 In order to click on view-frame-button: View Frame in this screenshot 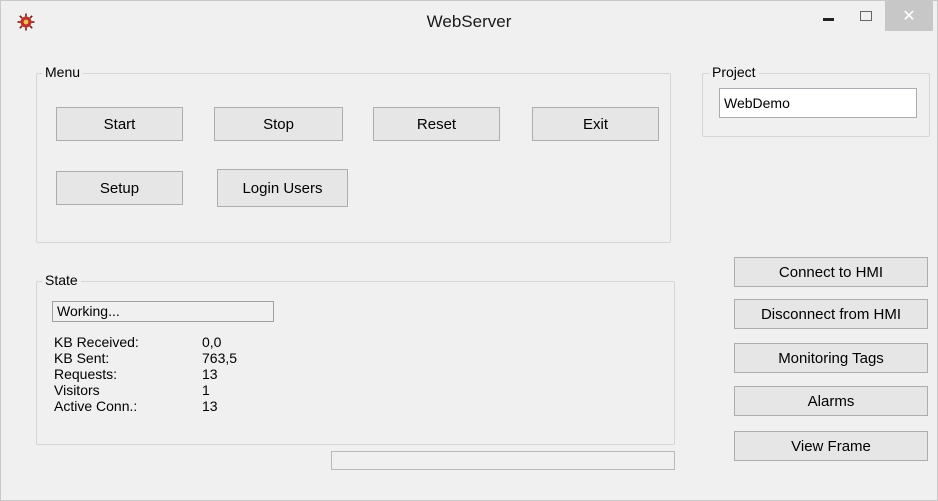, I will do `click(831, 446)`.